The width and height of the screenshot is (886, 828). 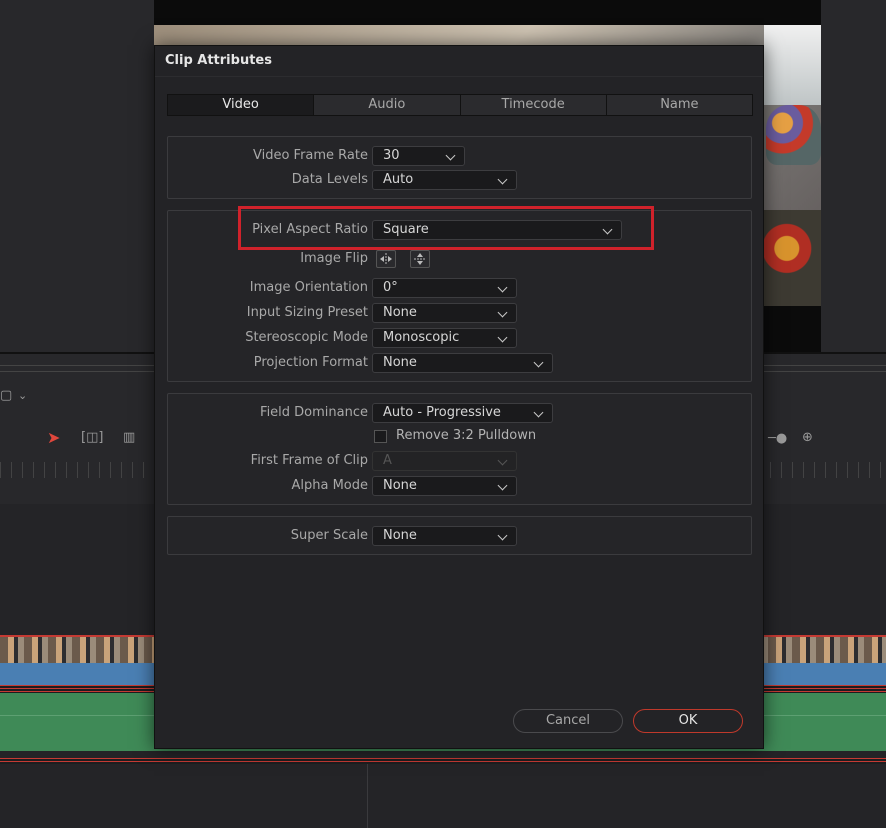 I want to click on super-scale-group: Super Scale None, so click(x=459, y=535).